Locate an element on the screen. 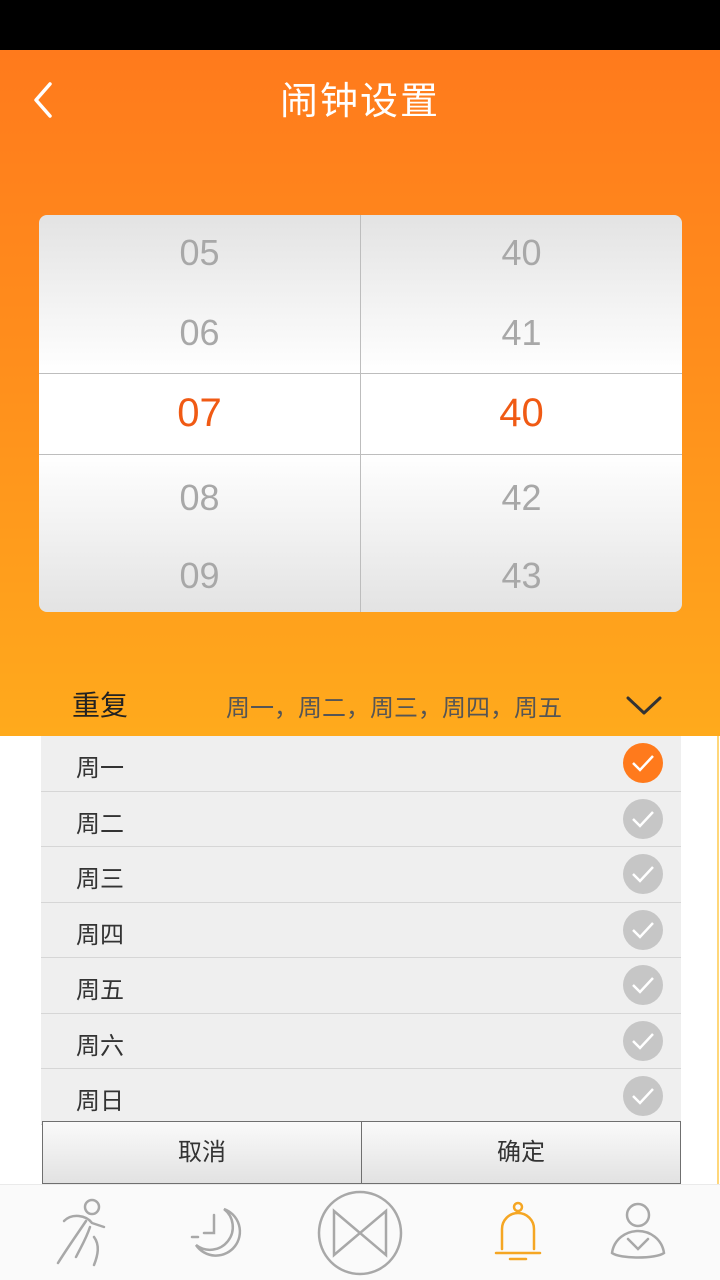  repeat-toggle-button is located at coordinates (644, 705).